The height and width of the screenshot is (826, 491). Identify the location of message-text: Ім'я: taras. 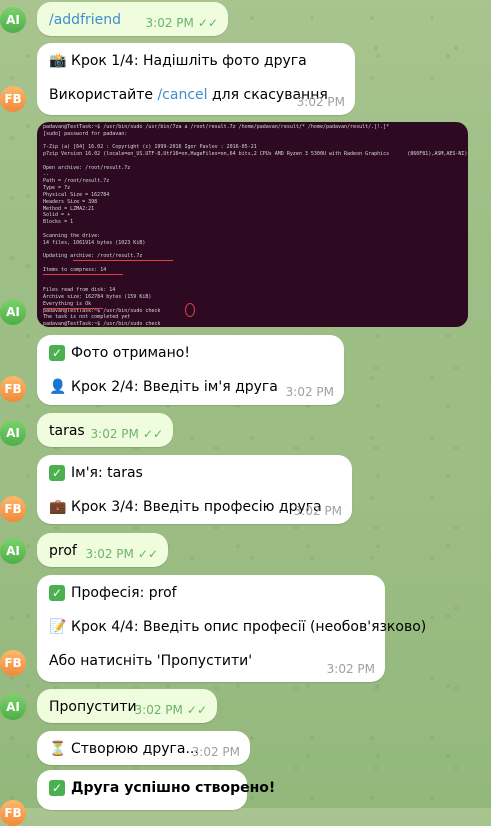
(107, 473).